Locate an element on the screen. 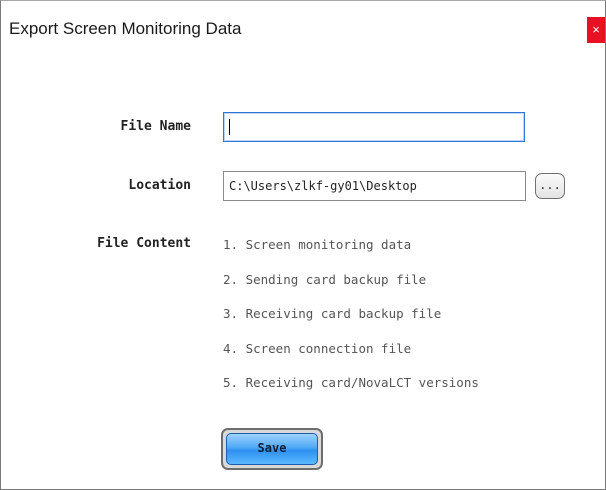 This screenshot has height=490, width=606. save-button: Save is located at coordinates (272, 449).